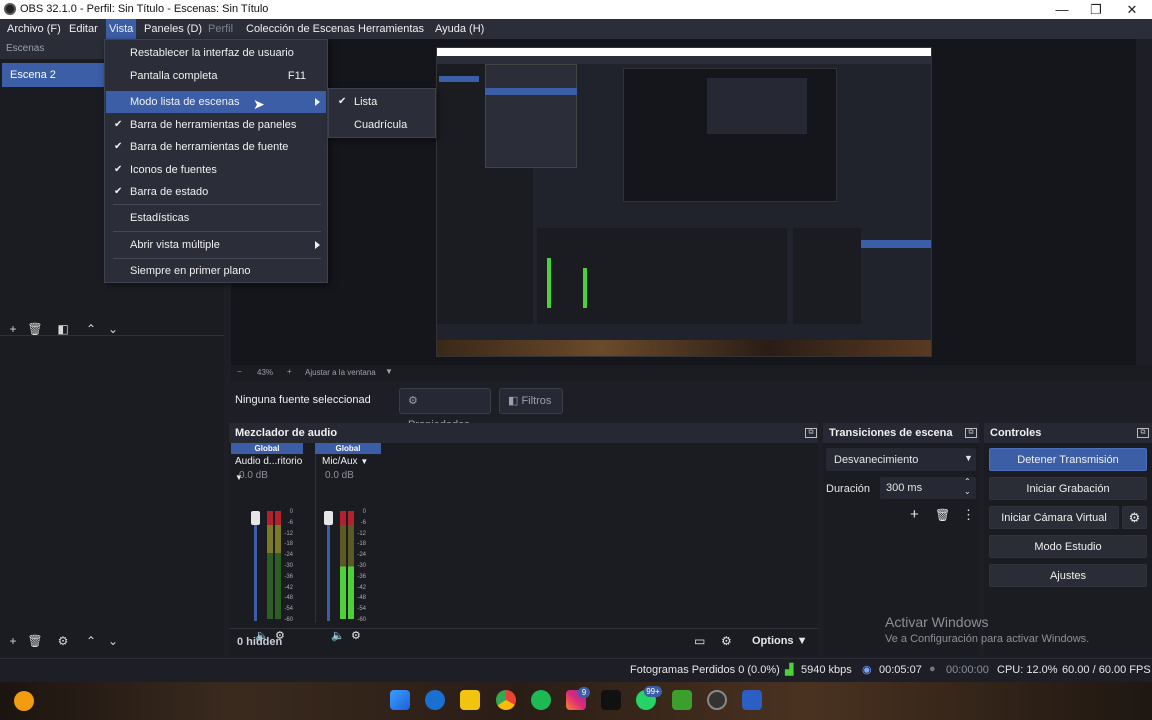 The image size is (1152, 720). What do you see at coordinates (216, 147) in the screenshot?
I see `menu-item-source-toolbar: ✔ Barra de herramientas de fuente` at bounding box center [216, 147].